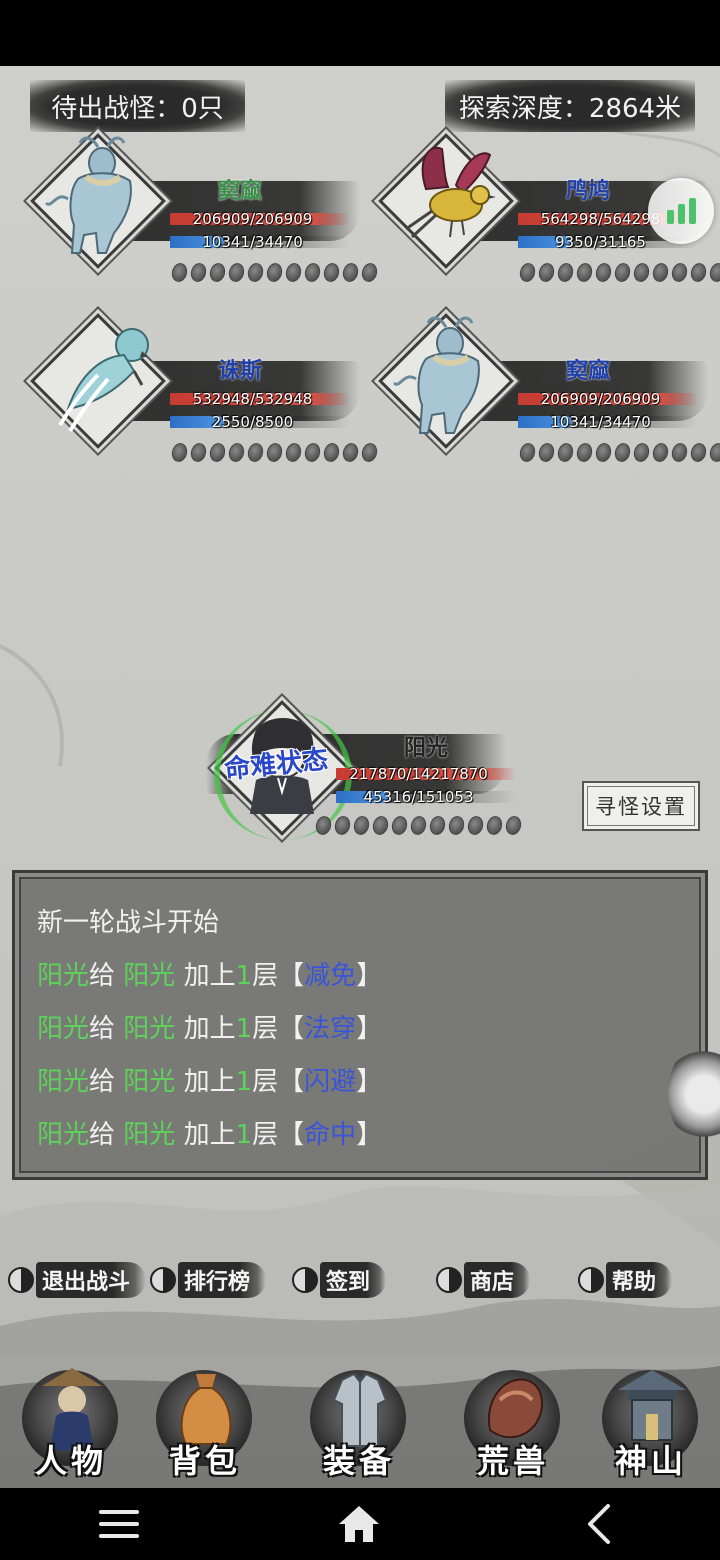  What do you see at coordinates (599, 1524) in the screenshot?
I see `back-icon` at bounding box center [599, 1524].